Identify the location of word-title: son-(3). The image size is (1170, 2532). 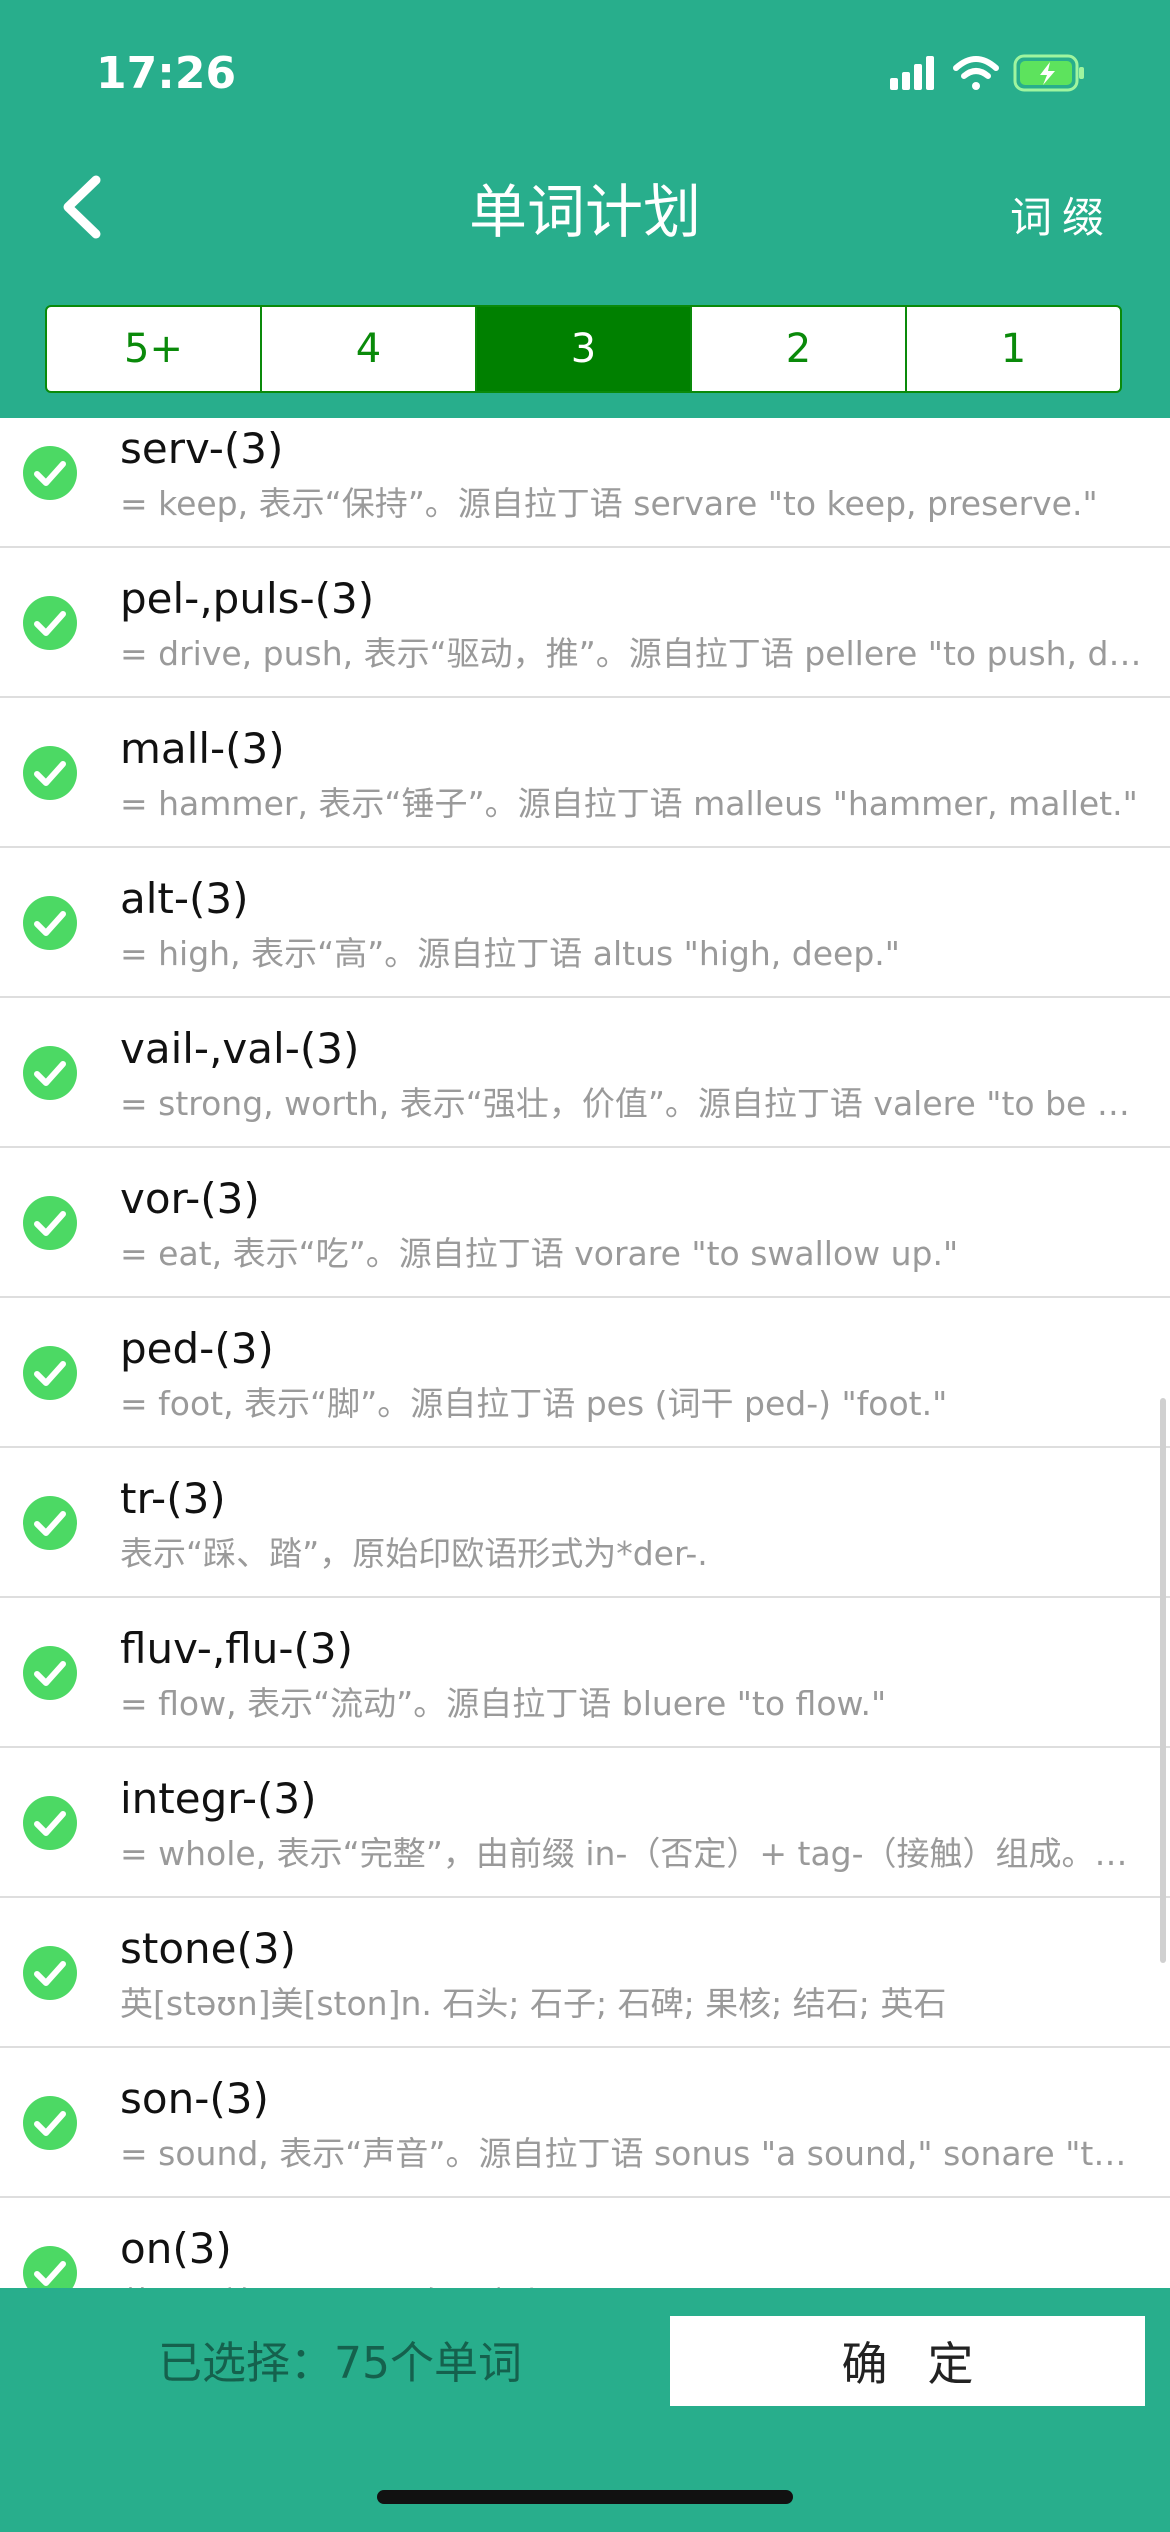
(194, 2098).